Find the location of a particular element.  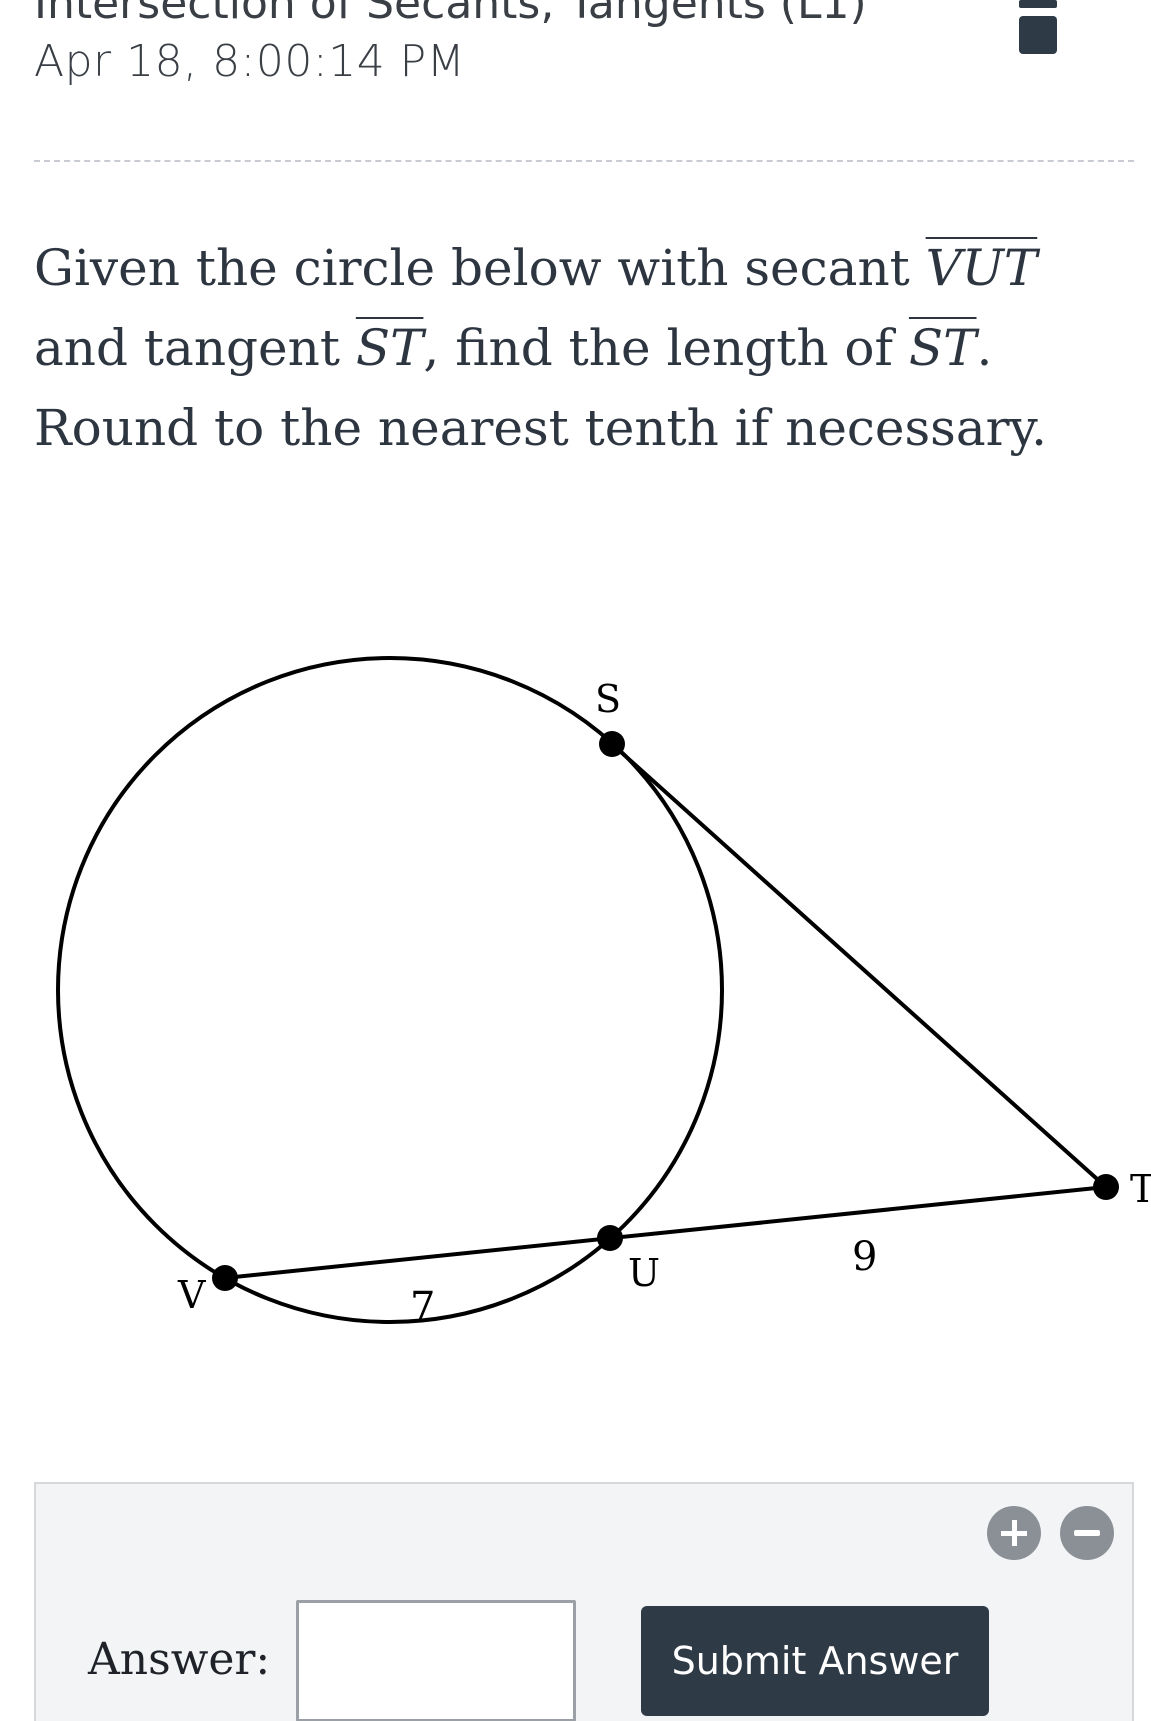

divider is located at coordinates (584, 161).